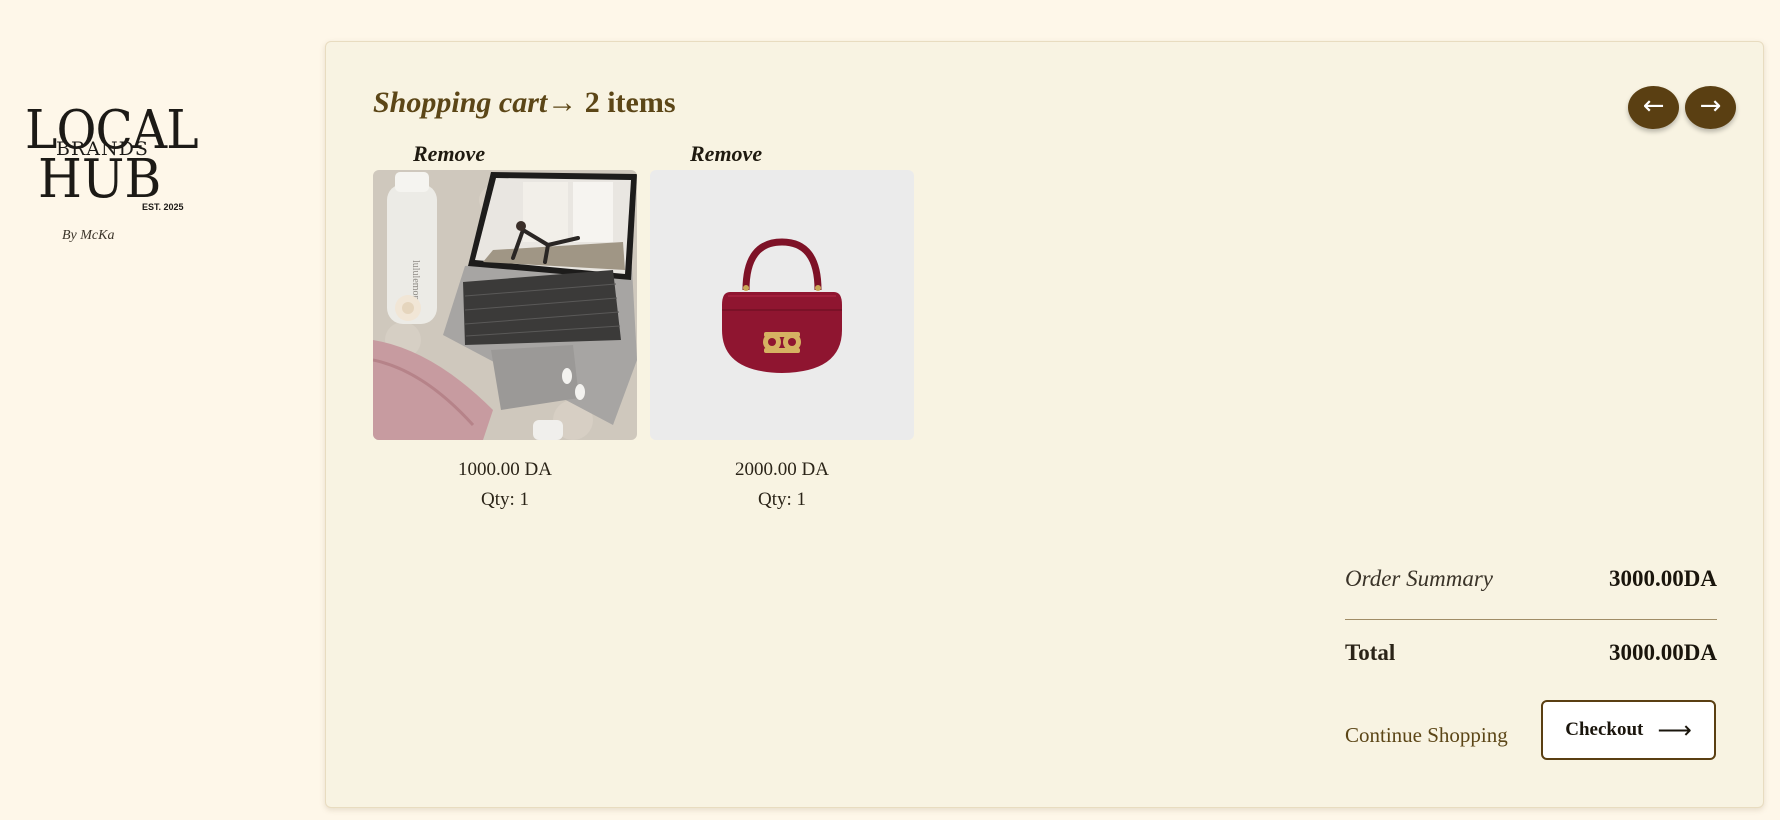 The height and width of the screenshot is (820, 1780). What do you see at coordinates (1663, 578) in the screenshot?
I see `order-summary-value: 3000.00DA` at bounding box center [1663, 578].